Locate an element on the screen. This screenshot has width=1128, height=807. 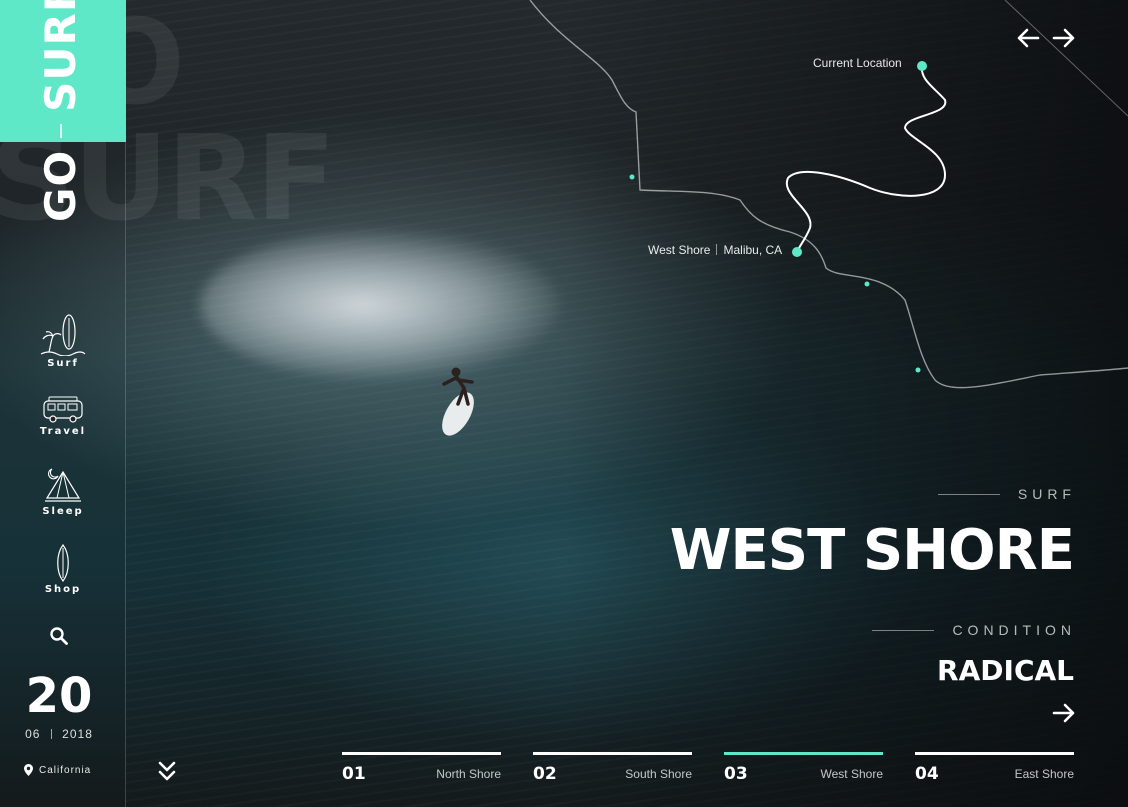
search-icon is located at coordinates (59, 636).